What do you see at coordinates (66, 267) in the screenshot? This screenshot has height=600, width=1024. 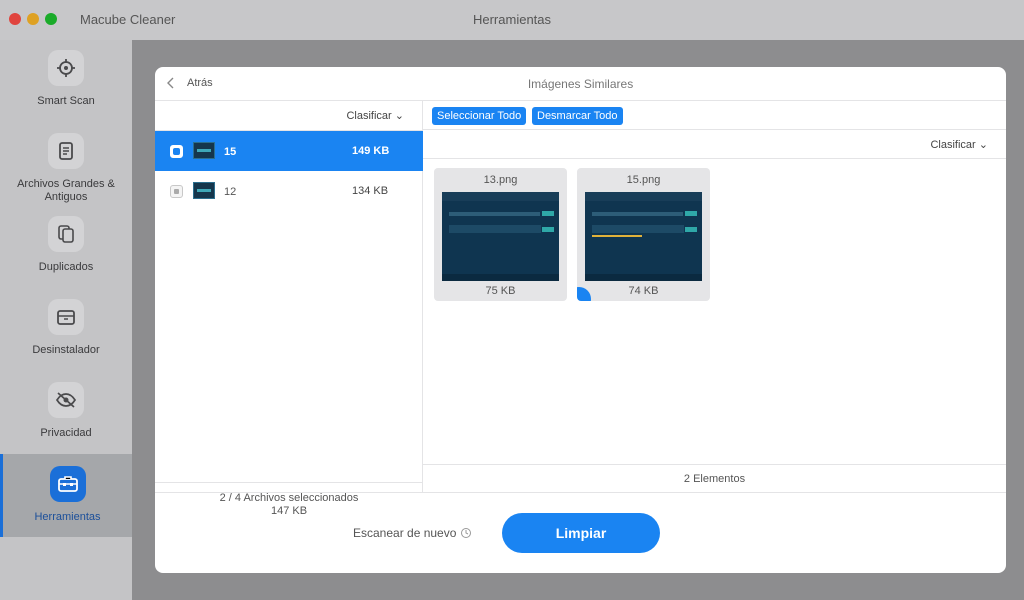 I see `sidebar-item-label: Duplicados` at bounding box center [66, 267].